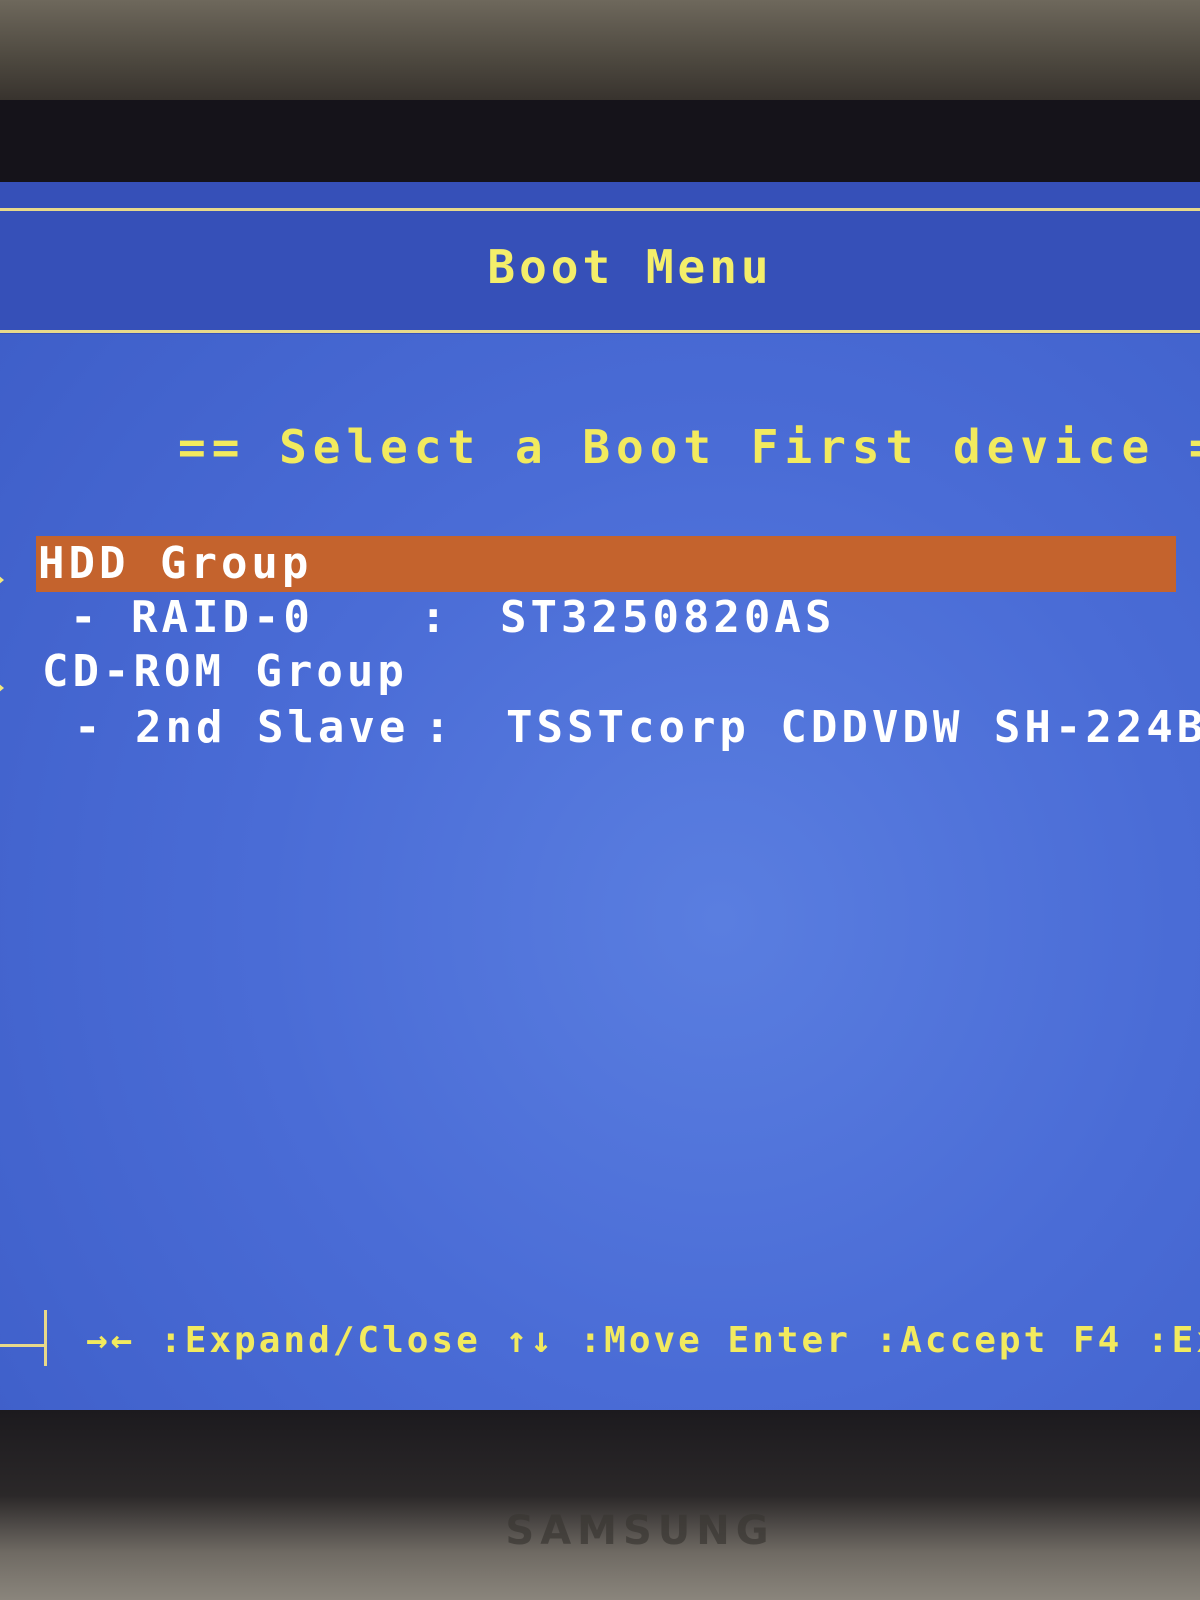  I want to click on device-slave-name: - 2nd Slave, so click(241, 728).